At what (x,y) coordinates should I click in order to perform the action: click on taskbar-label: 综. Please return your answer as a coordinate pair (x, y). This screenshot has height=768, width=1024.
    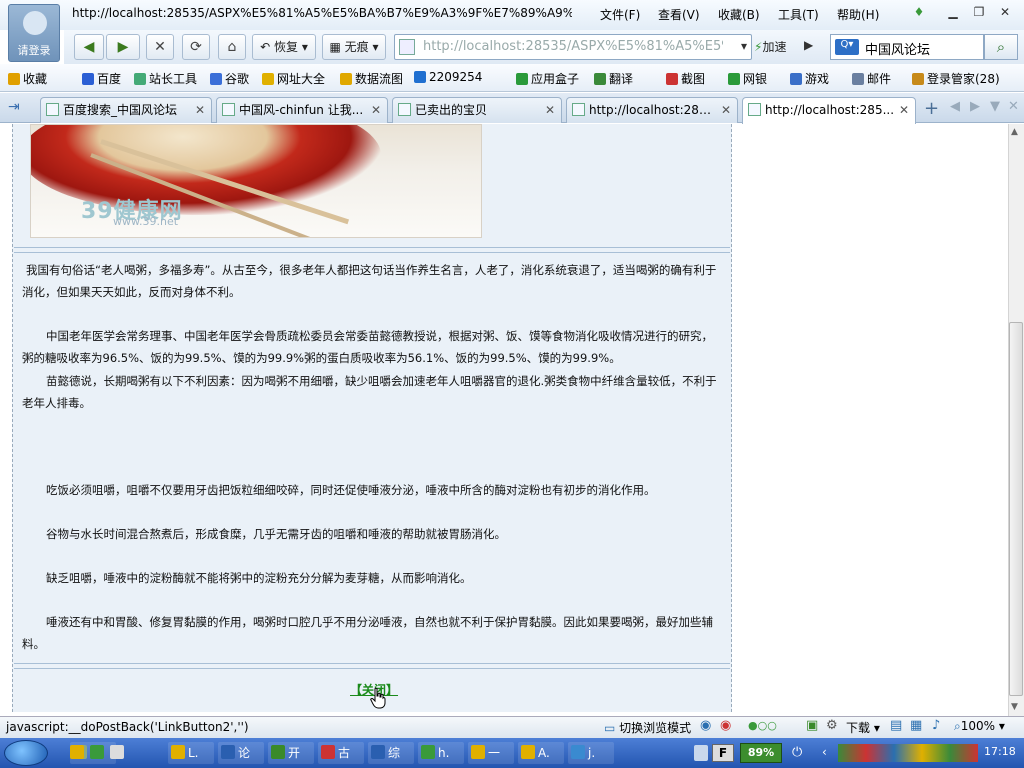
    Looking at the image, I should click on (394, 753).